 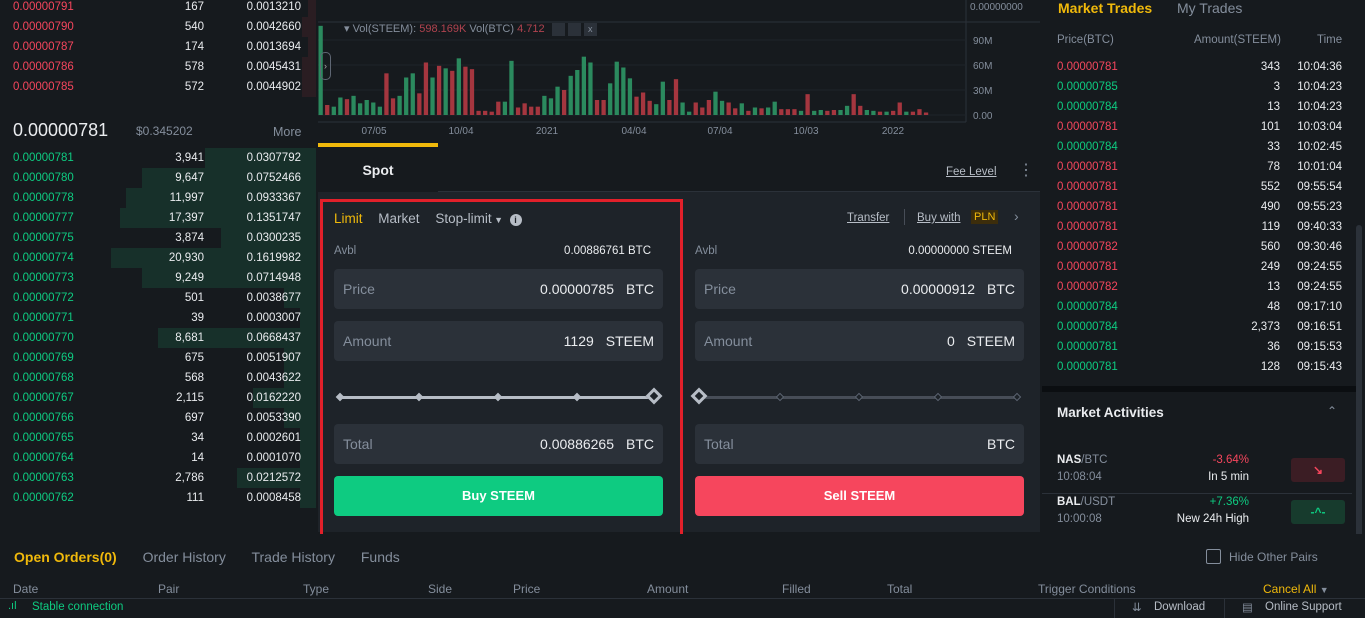 What do you see at coordinates (158, 418) in the screenshot?
I see `bid-row: 0.00000766 697 0.0053390` at bounding box center [158, 418].